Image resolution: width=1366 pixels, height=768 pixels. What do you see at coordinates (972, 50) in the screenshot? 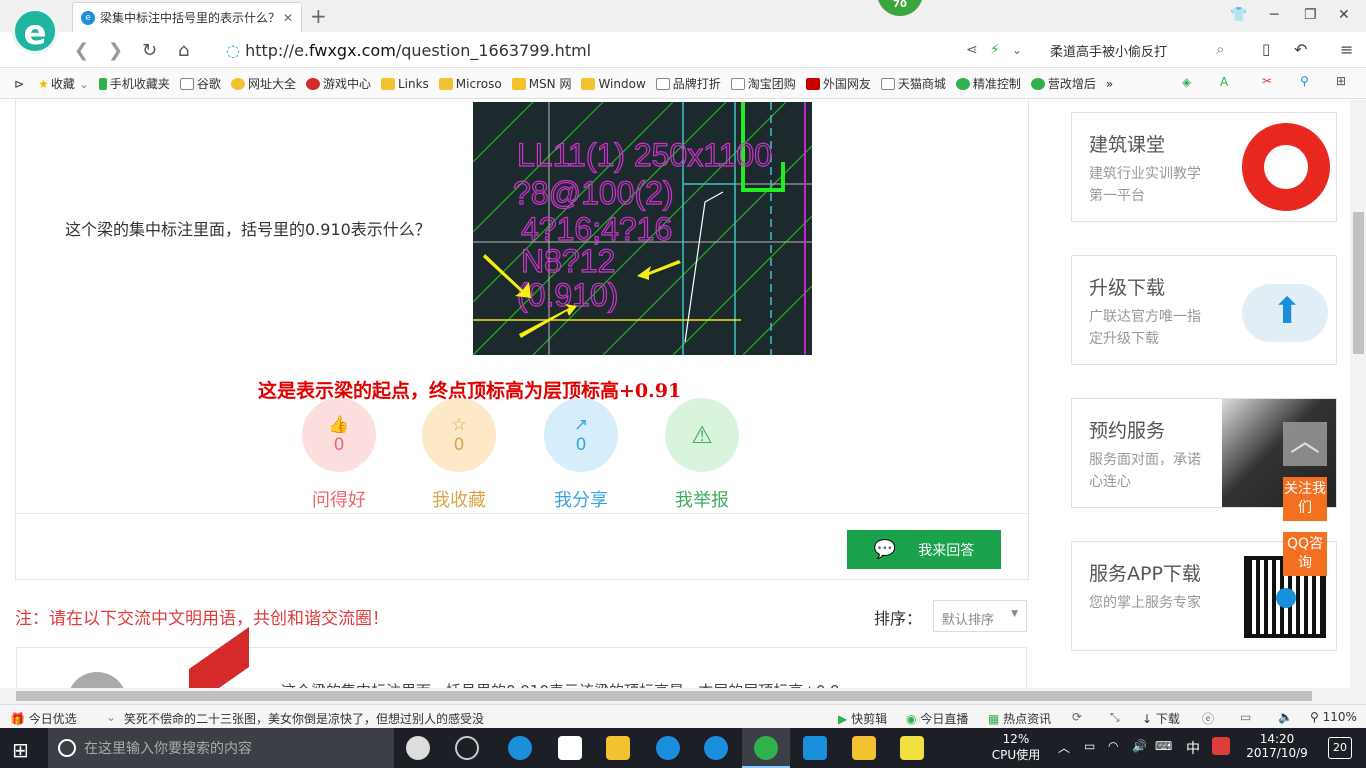
I see `share-icon: ⋖` at bounding box center [972, 50].